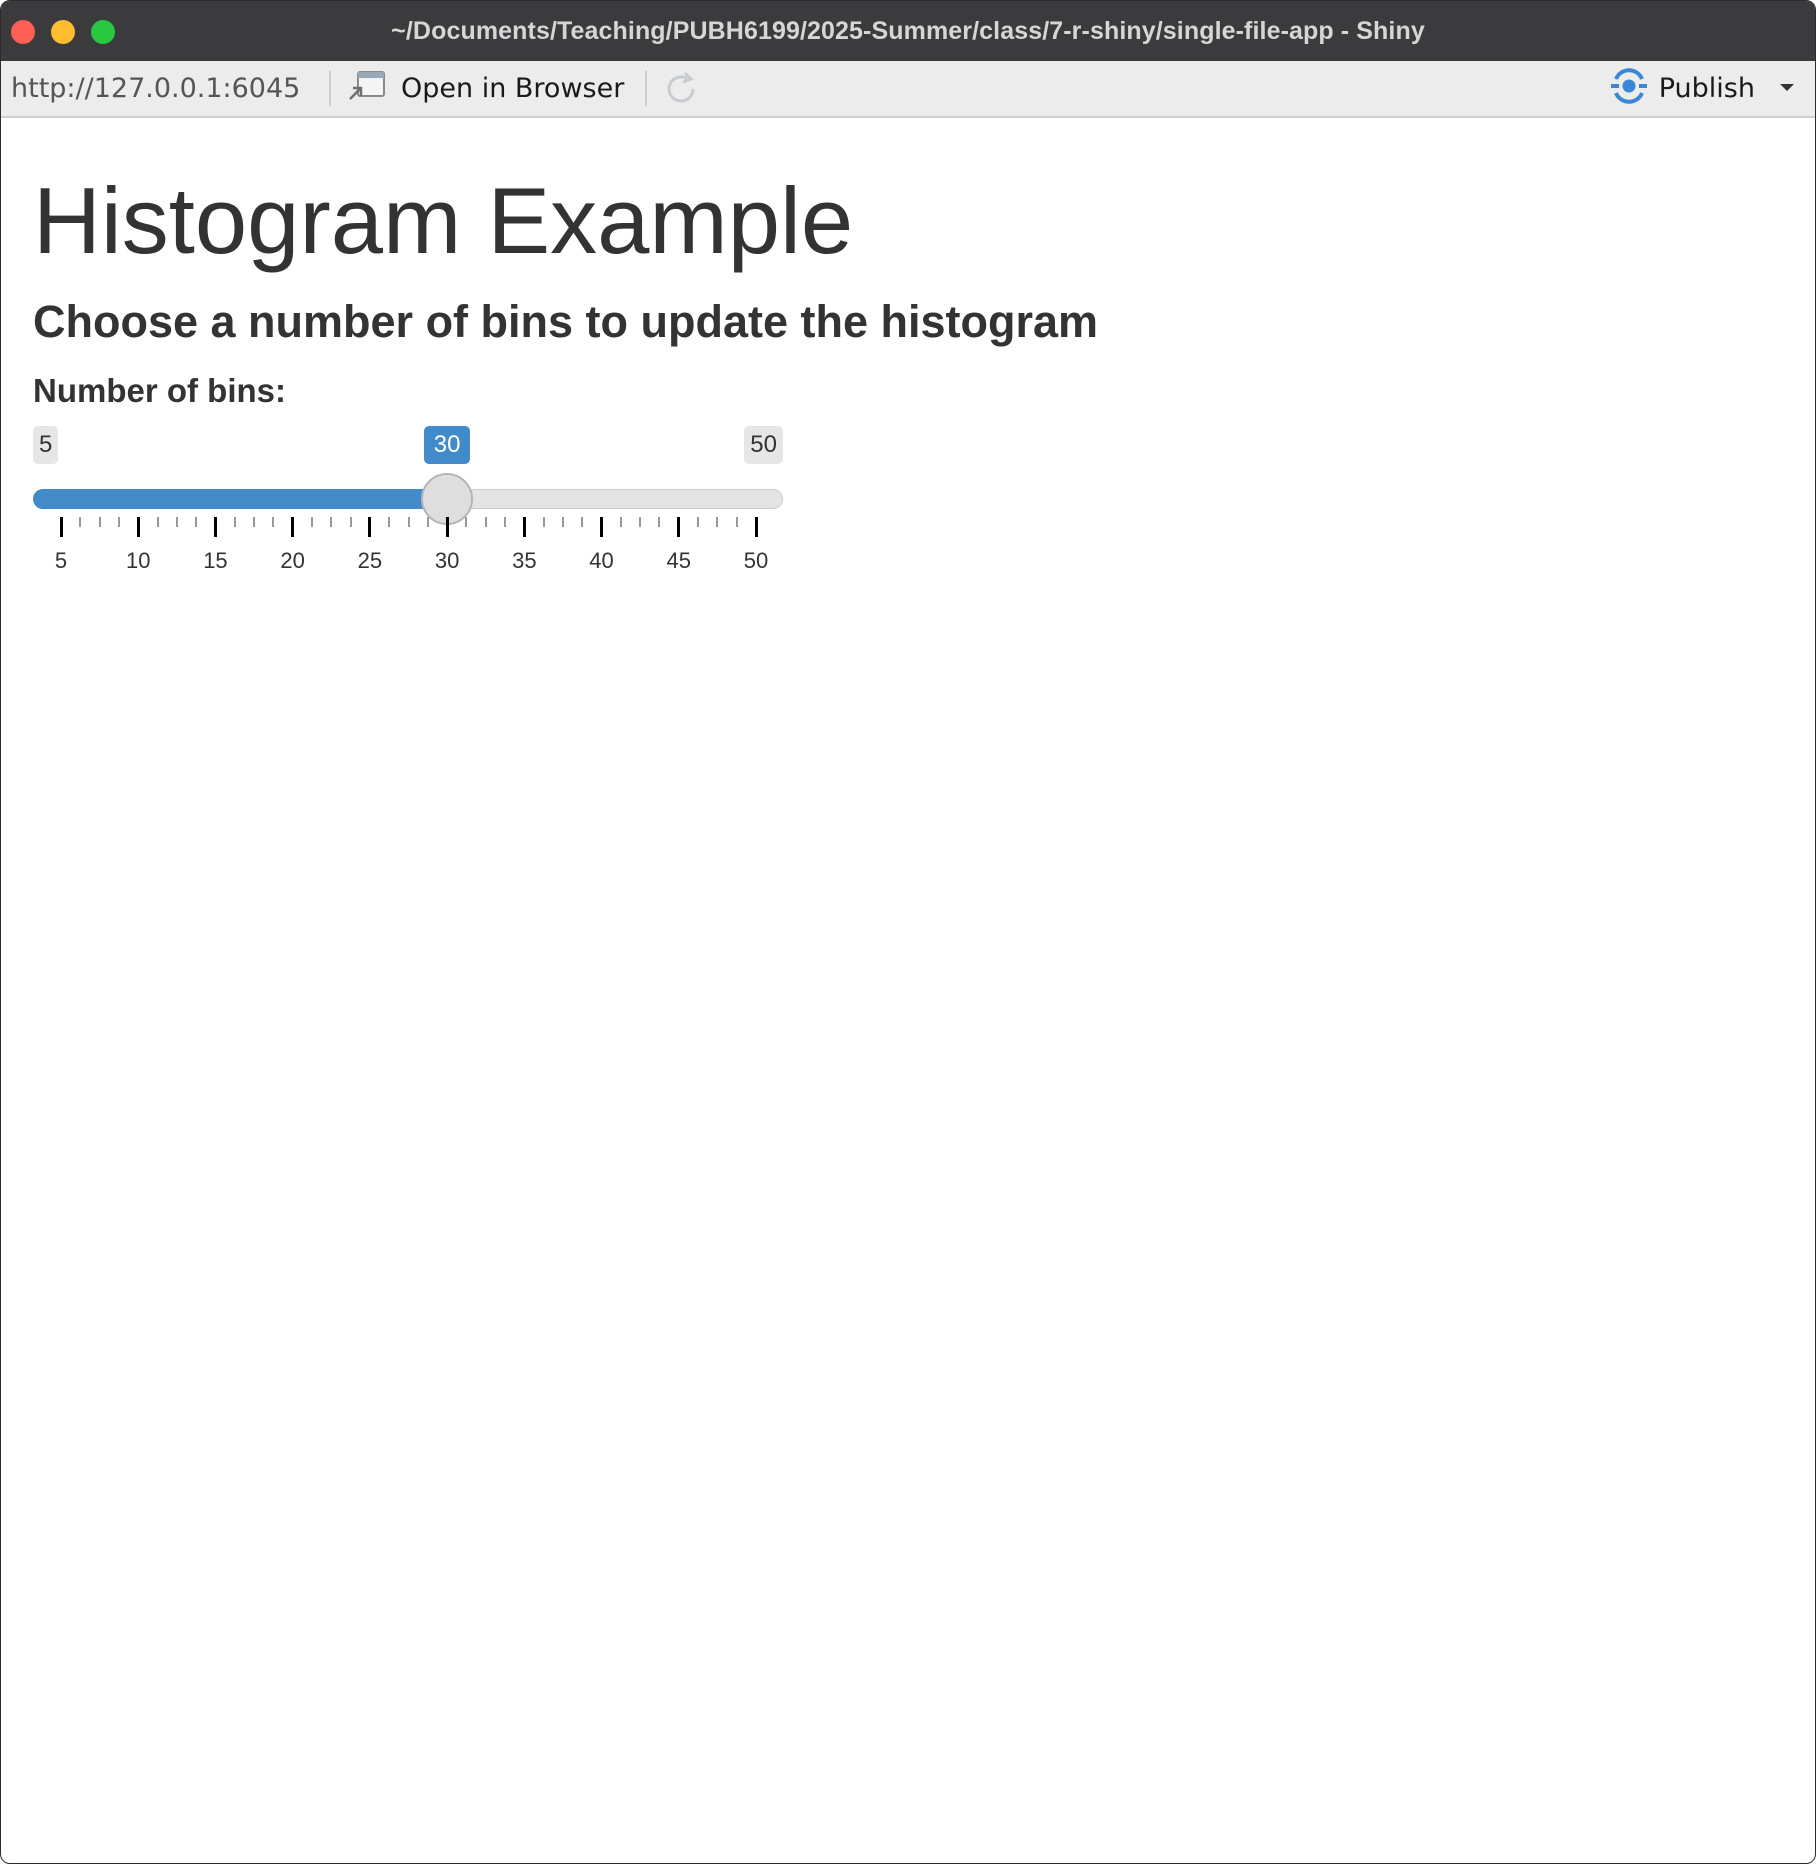 This screenshot has width=1816, height=1864. What do you see at coordinates (138, 560) in the screenshot?
I see `slider-tick-label: 10` at bounding box center [138, 560].